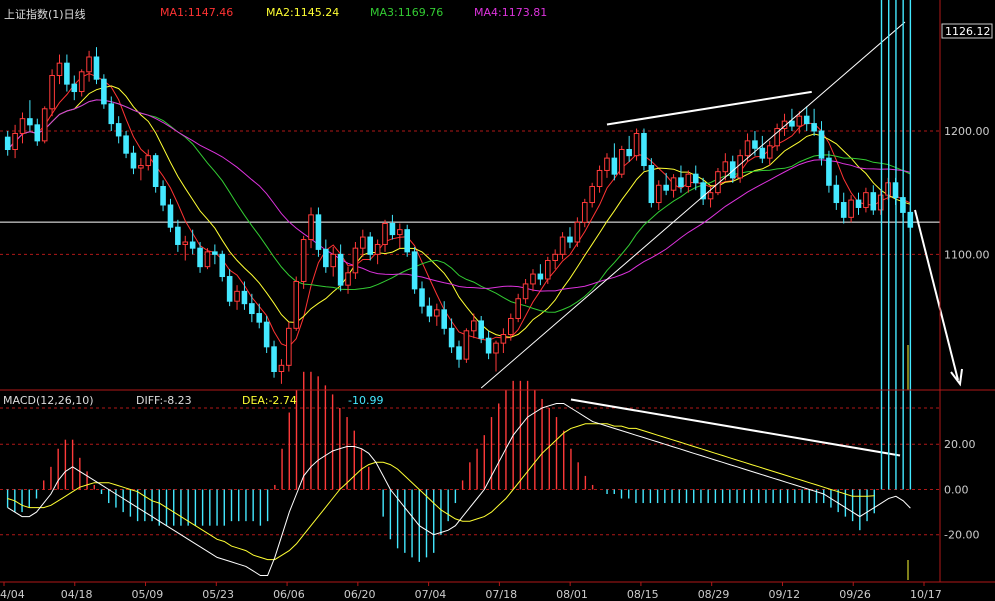 This screenshot has height=601, width=995. Describe the element at coordinates (360, 594) in the screenshot. I see `x-tick-label: 06/20` at that location.